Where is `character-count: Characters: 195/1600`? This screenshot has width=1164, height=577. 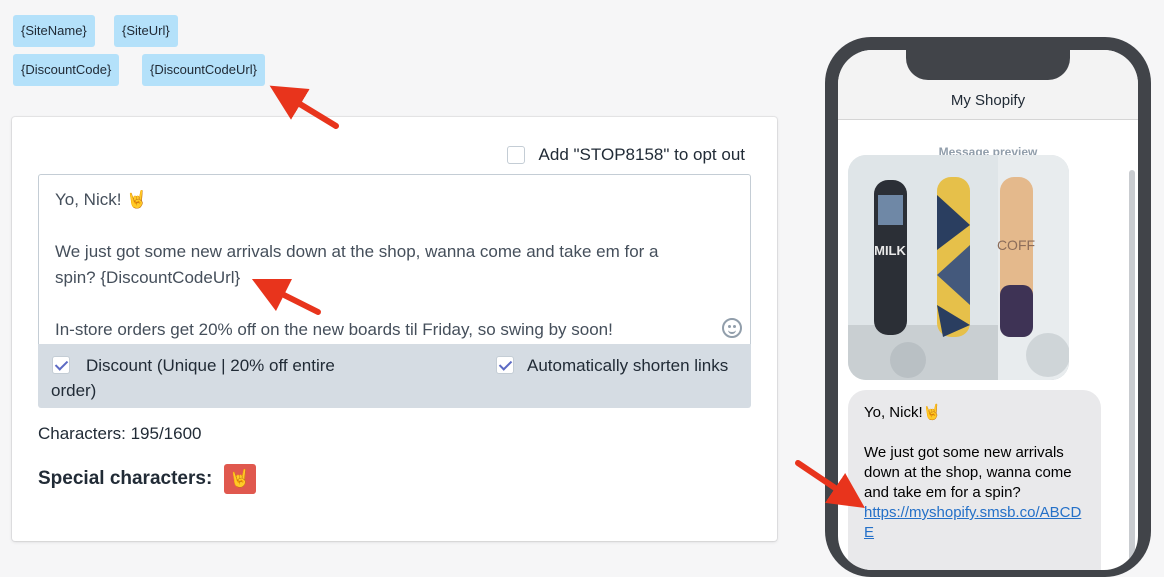 character-count: Characters: 195/1600 is located at coordinates (120, 433).